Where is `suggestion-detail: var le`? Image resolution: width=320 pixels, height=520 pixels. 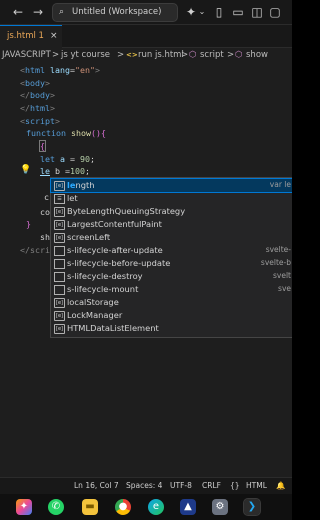 suggestion-detail: var le is located at coordinates (280, 184).